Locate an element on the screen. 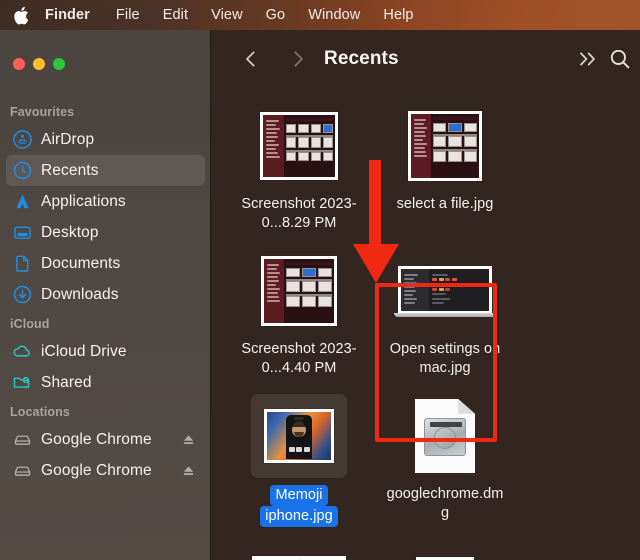 The height and width of the screenshot is (560, 640). finder-toolbar: Recents is located at coordinates (425, 59).